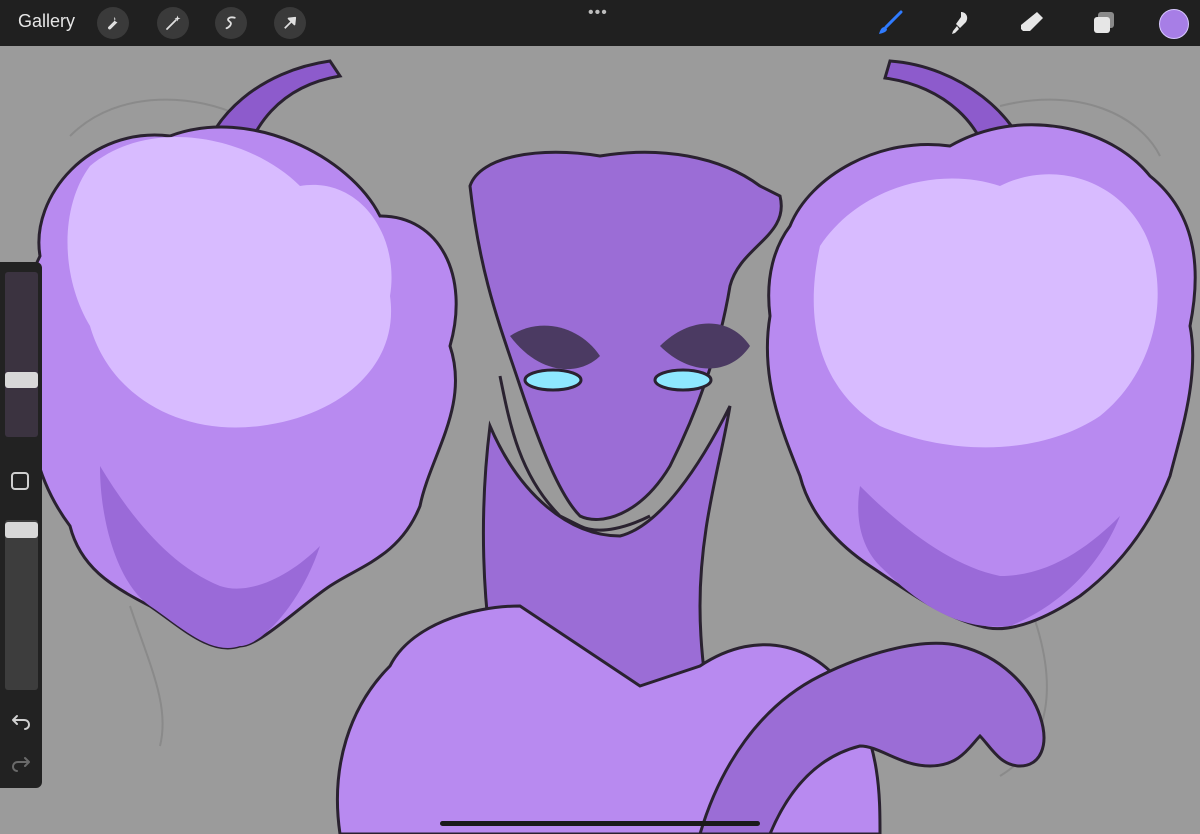 The width and height of the screenshot is (1200, 834). What do you see at coordinates (600, 823) in the screenshot?
I see `home-indicator` at bounding box center [600, 823].